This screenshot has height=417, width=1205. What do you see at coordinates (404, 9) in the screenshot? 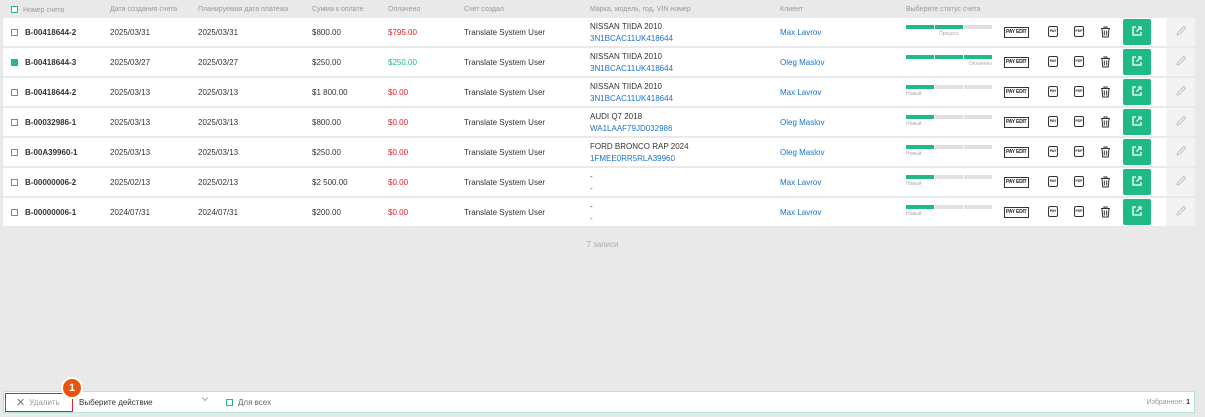
I see `col-paid: Оплачено` at bounding box center [404, 9].